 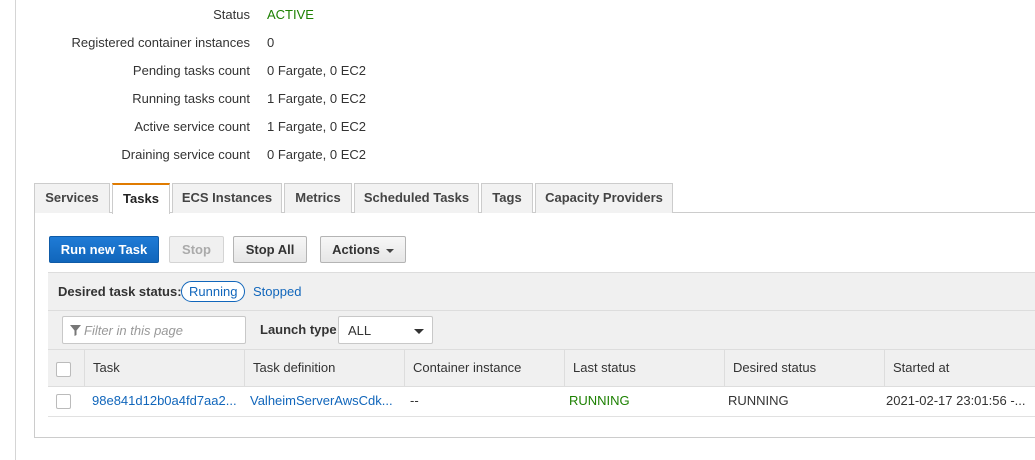 I want to click on tab-tags: Tags, so click(x=507, y=198).